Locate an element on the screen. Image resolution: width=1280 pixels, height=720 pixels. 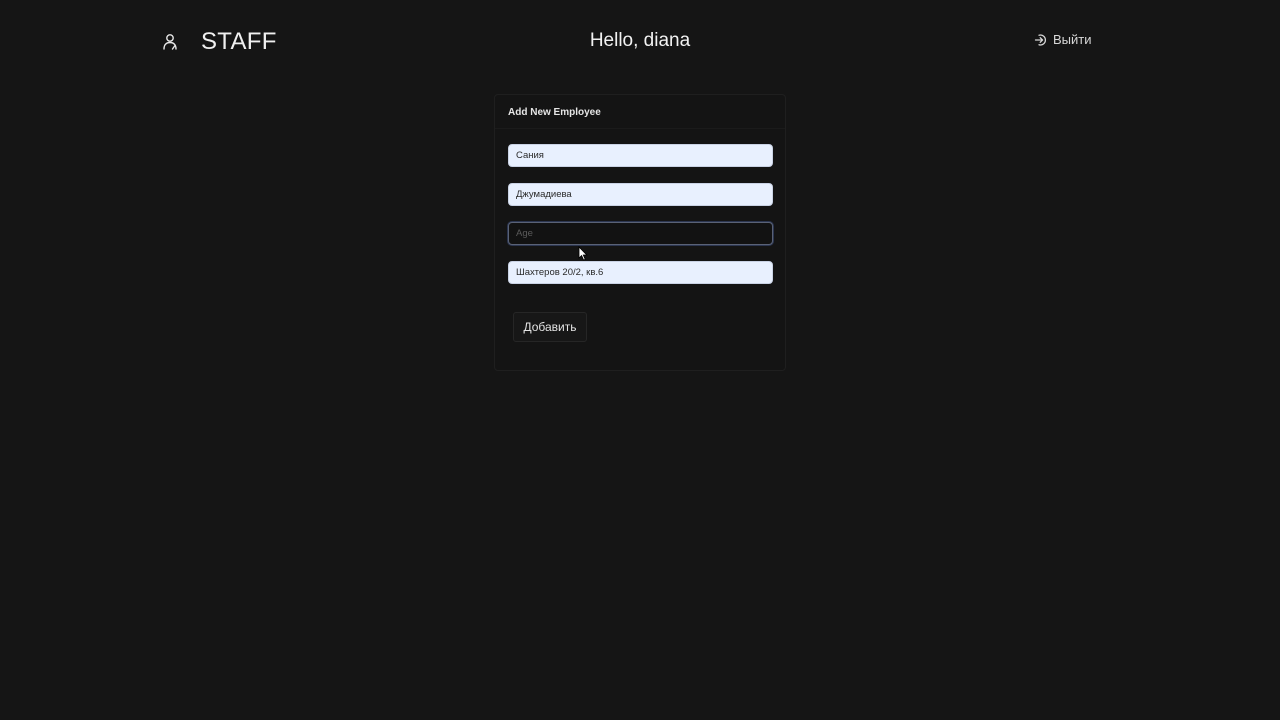
add-employee-card: Add New Employee Добавить is located at coordinates (640, 232).